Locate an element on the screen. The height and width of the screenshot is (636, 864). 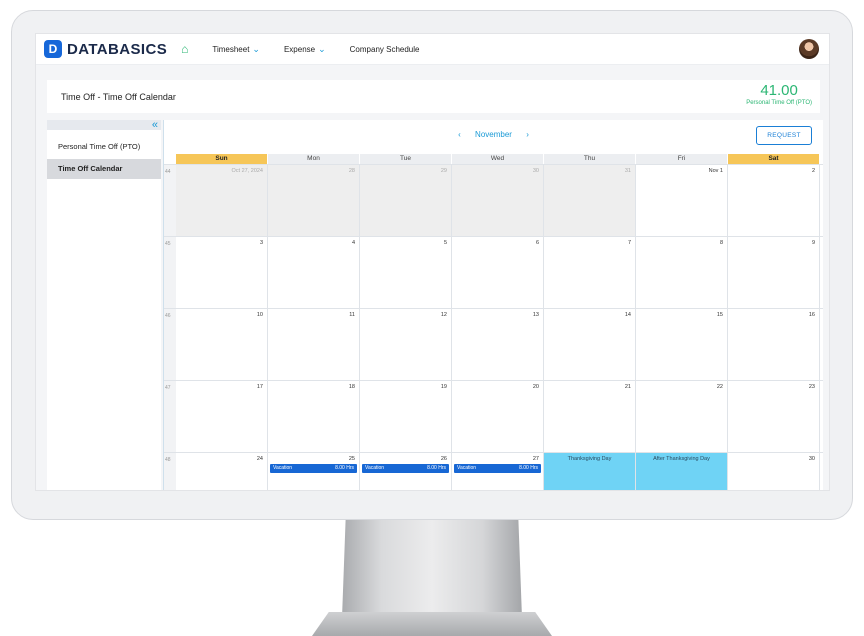
week-row: 47 17 18 19 20 21 22 23 is located at coordinates (493, 416).